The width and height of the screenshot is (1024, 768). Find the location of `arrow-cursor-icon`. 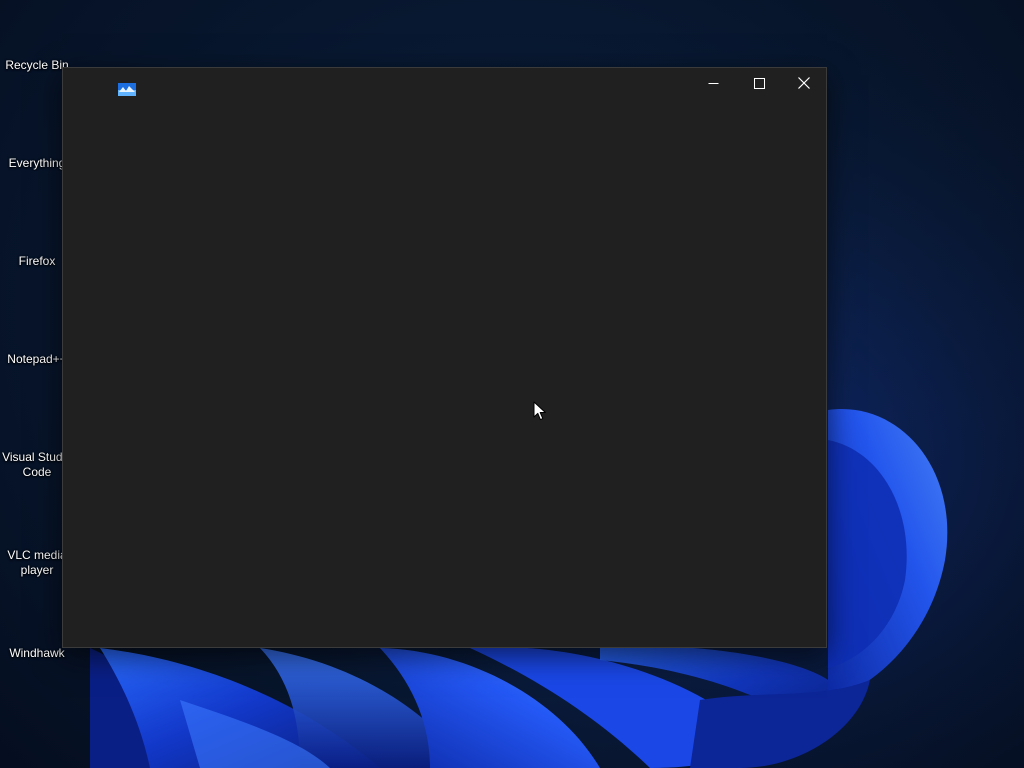

arrow-cursor-icon is located at coordinates (539, 411).